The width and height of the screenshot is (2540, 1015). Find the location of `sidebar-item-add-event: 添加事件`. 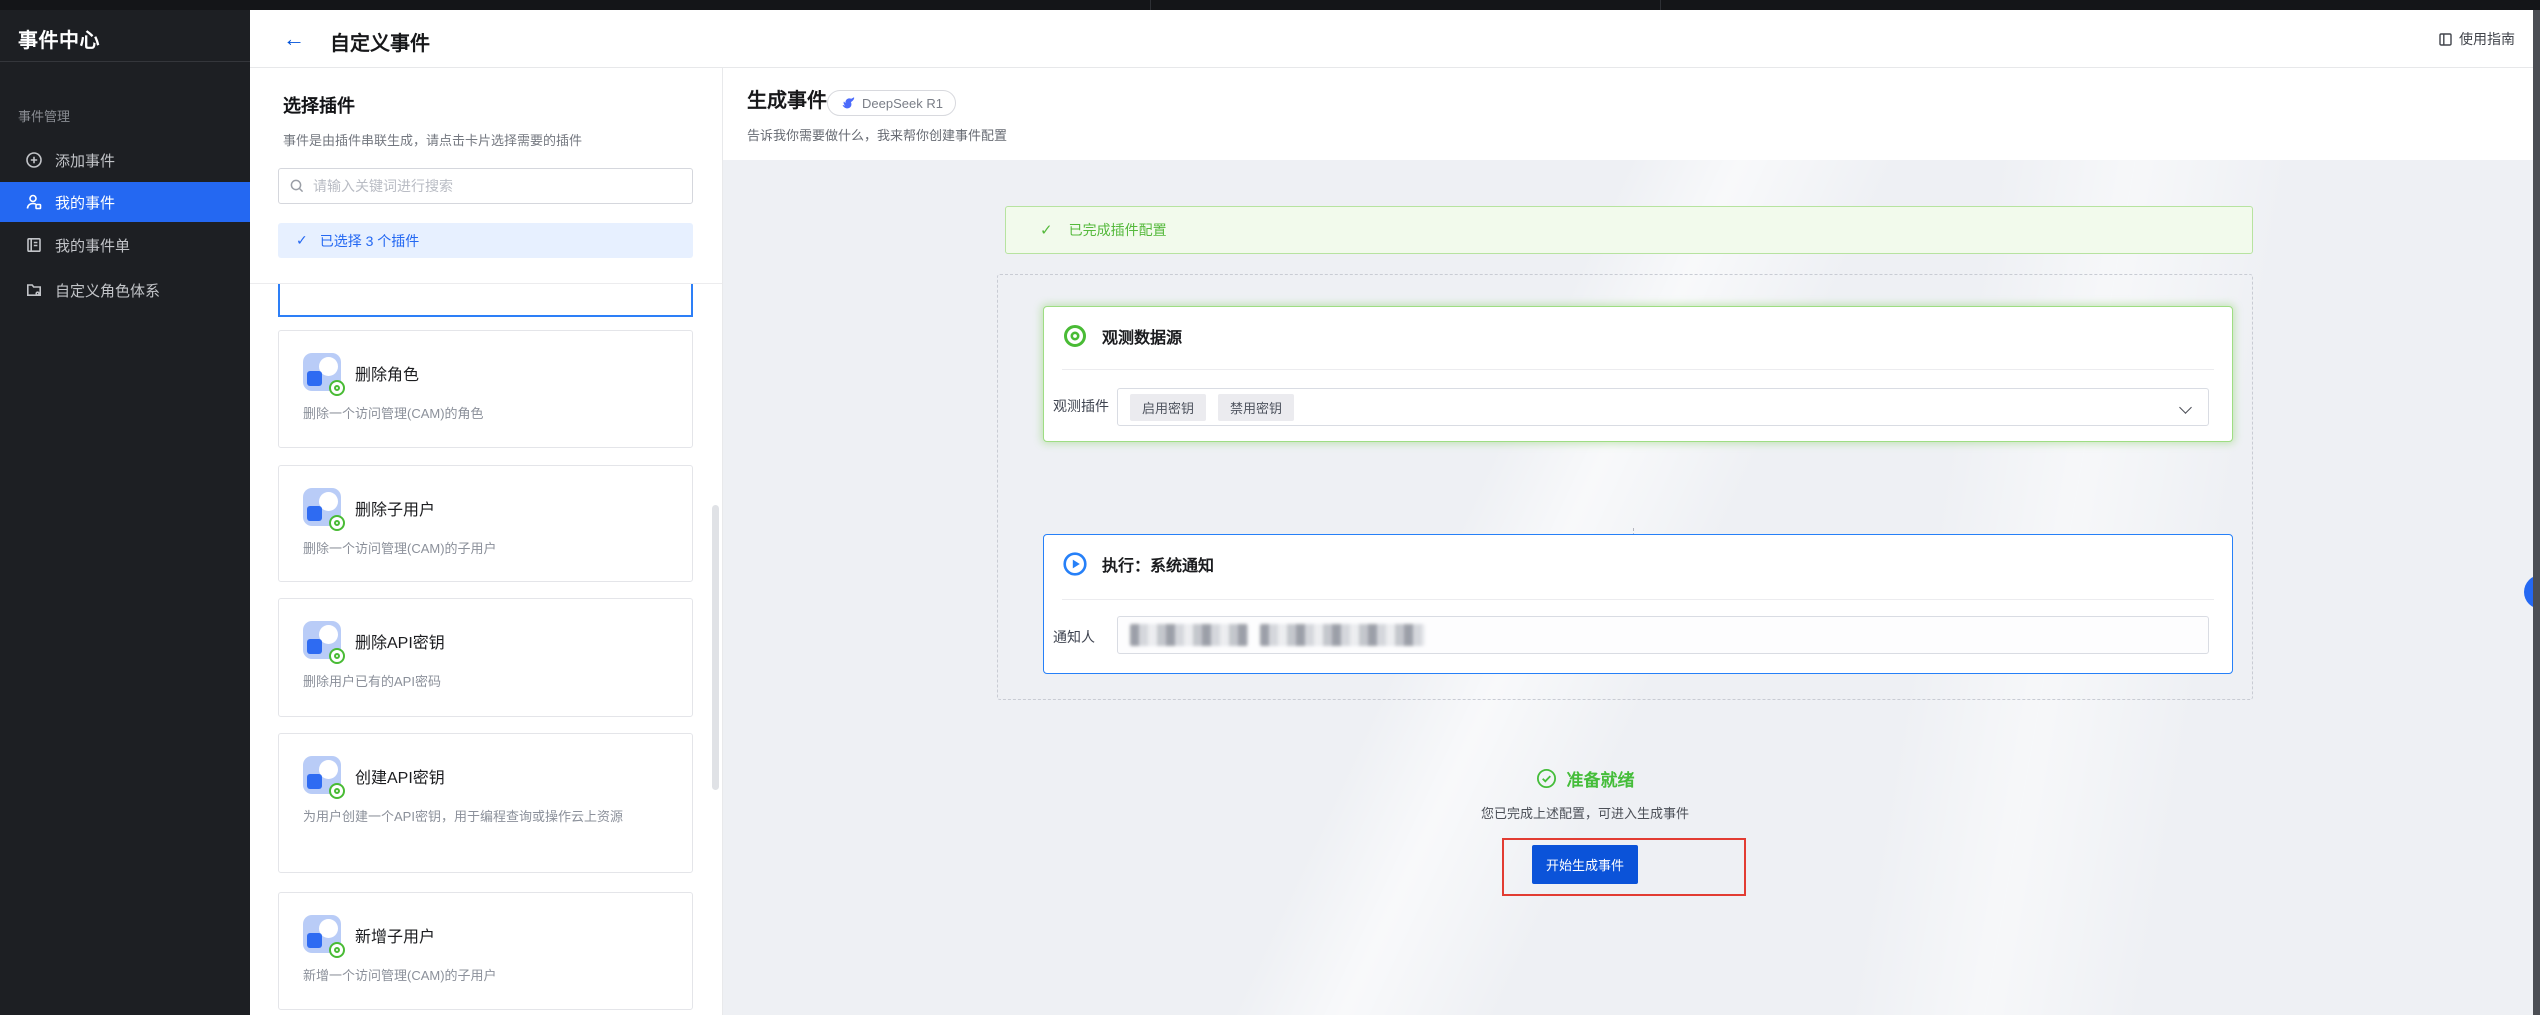

sidebar-item-add-event: 添加事件 is located at coordinates (125, 160).